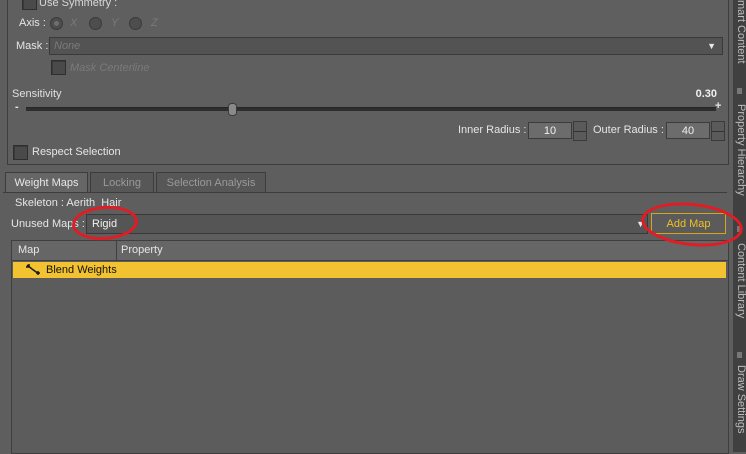 This screenshot has width=746, height=454. I want to click on chevron-down-icon: ▼, so click(711, 46).